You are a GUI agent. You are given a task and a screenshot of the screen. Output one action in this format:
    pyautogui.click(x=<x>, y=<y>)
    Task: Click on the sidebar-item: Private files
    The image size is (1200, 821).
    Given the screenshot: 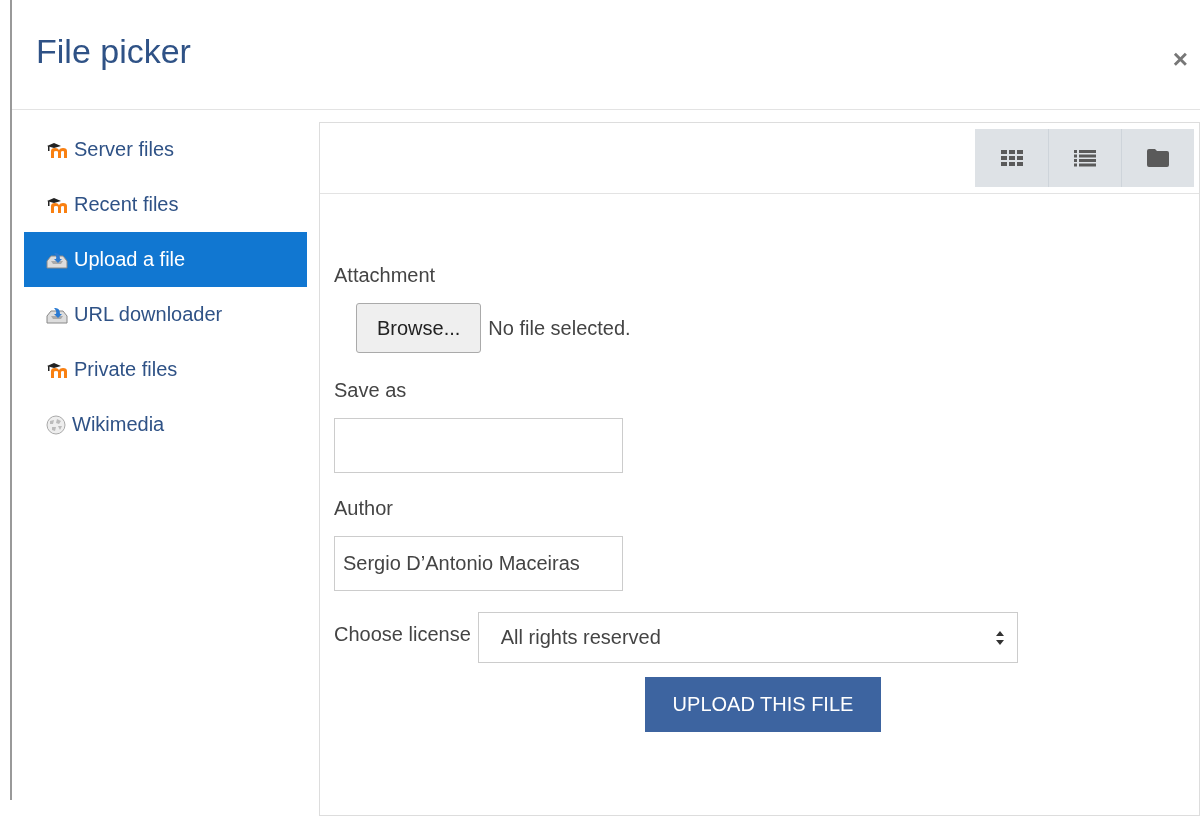 What is the action you would take?
    pyautogui.click(x=165, y=369)
    